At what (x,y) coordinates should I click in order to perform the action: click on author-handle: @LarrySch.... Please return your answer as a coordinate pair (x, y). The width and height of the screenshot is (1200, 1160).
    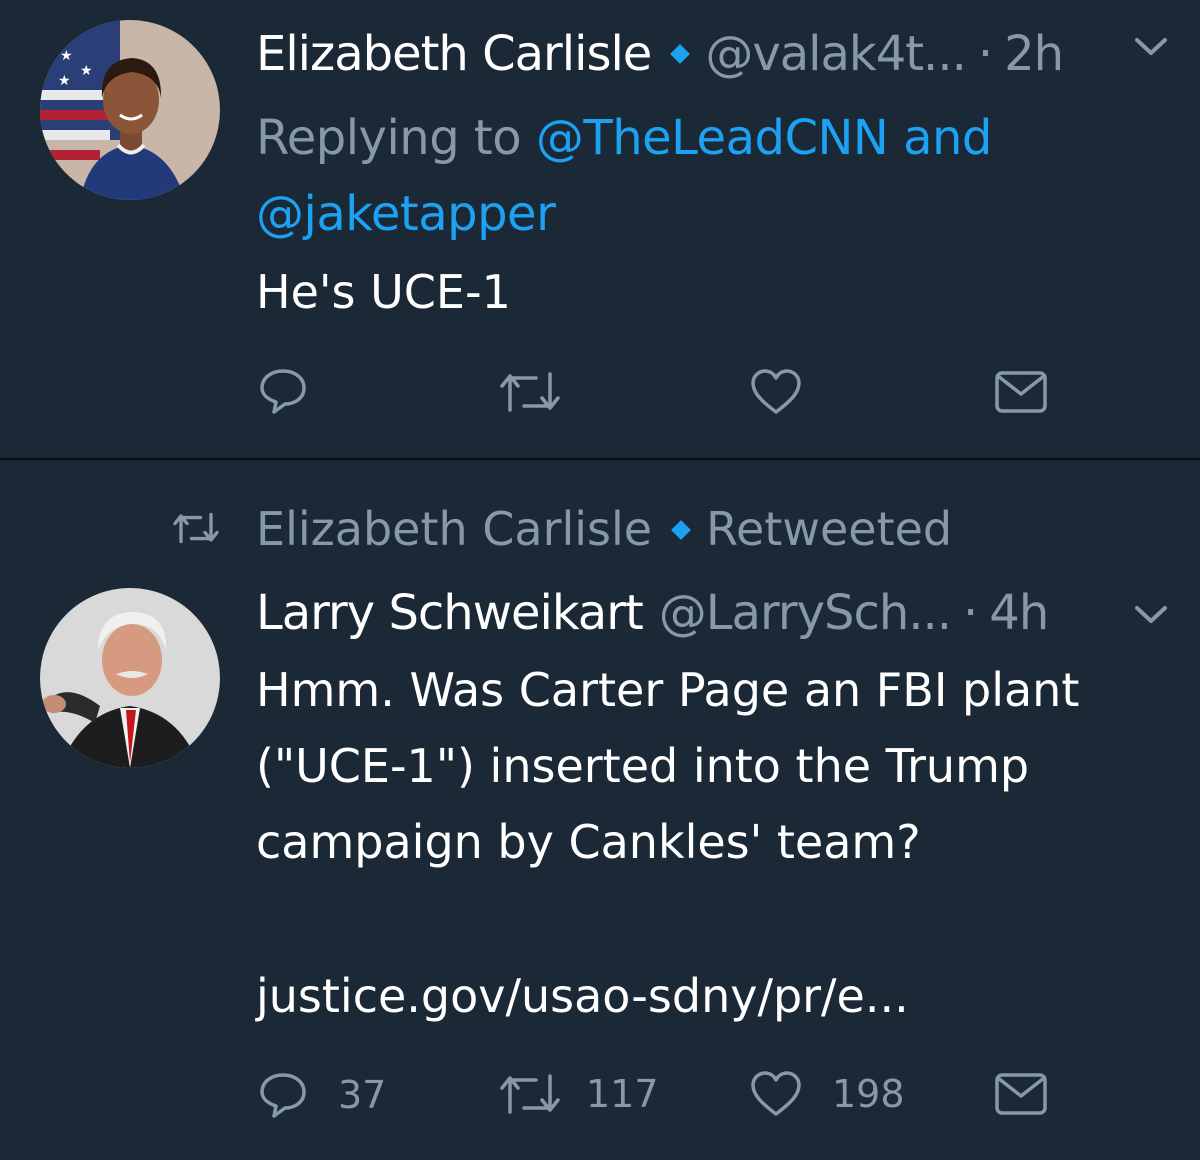
    Looking at the image, I should click on (805, 613).